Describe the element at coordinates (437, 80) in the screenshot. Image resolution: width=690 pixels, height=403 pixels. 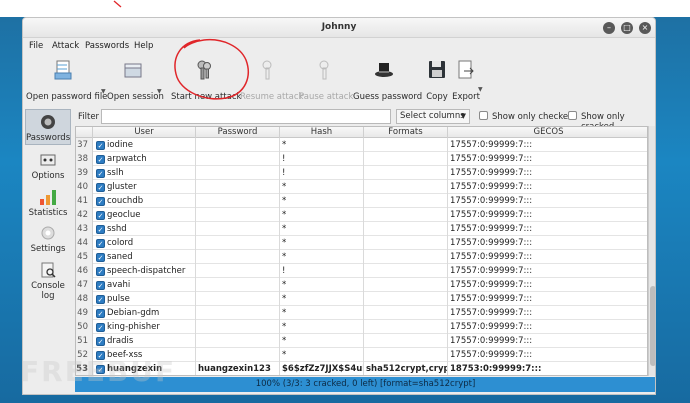
I see `copy-button: Copy` at that location.